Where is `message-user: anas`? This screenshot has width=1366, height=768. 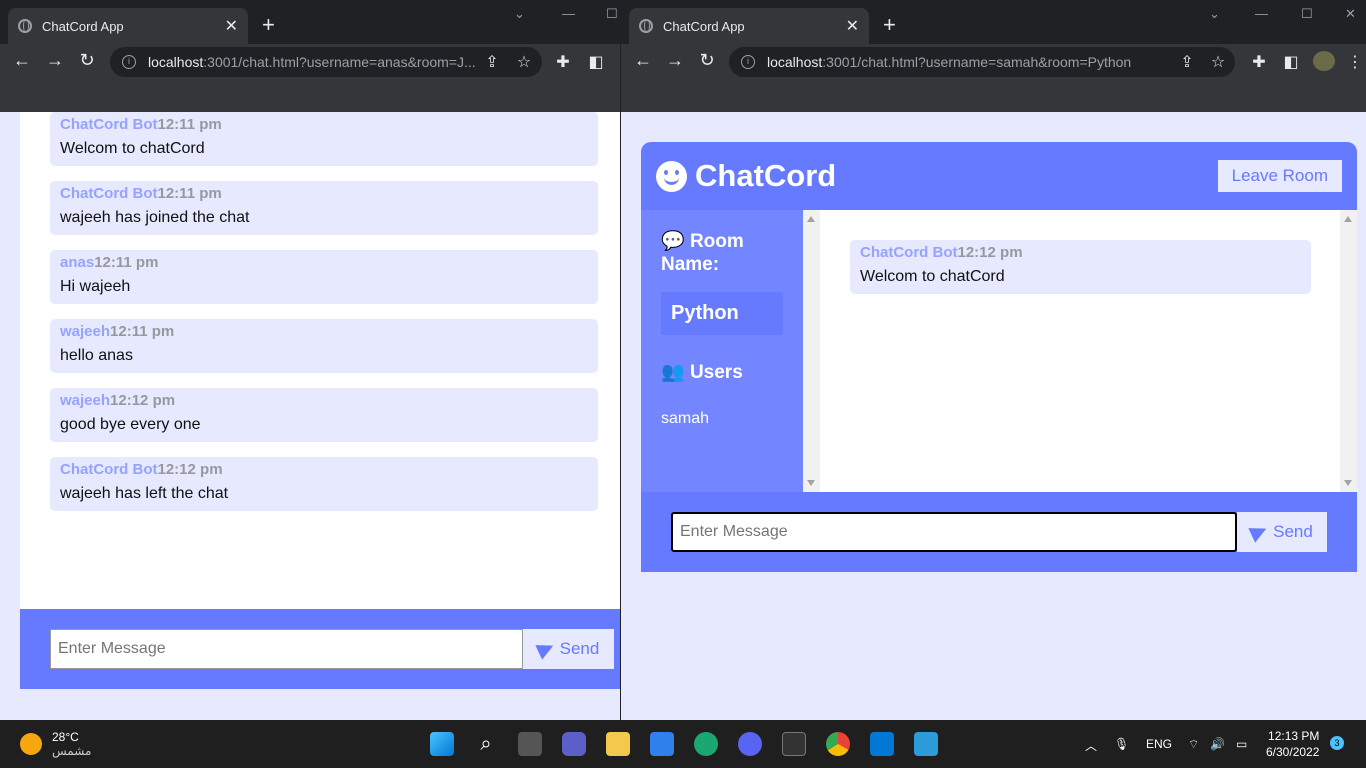 message-user: anas is located at coordinates (77, 262).